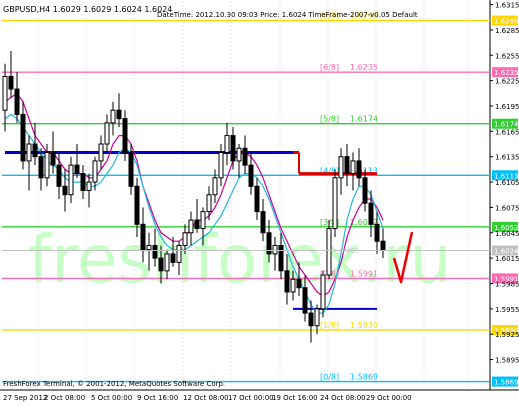 Image resolution: width=519 pixels, height=407 pixels. I want to click on time-axis-label: 2 Oct 08:00, so click(64, 398).